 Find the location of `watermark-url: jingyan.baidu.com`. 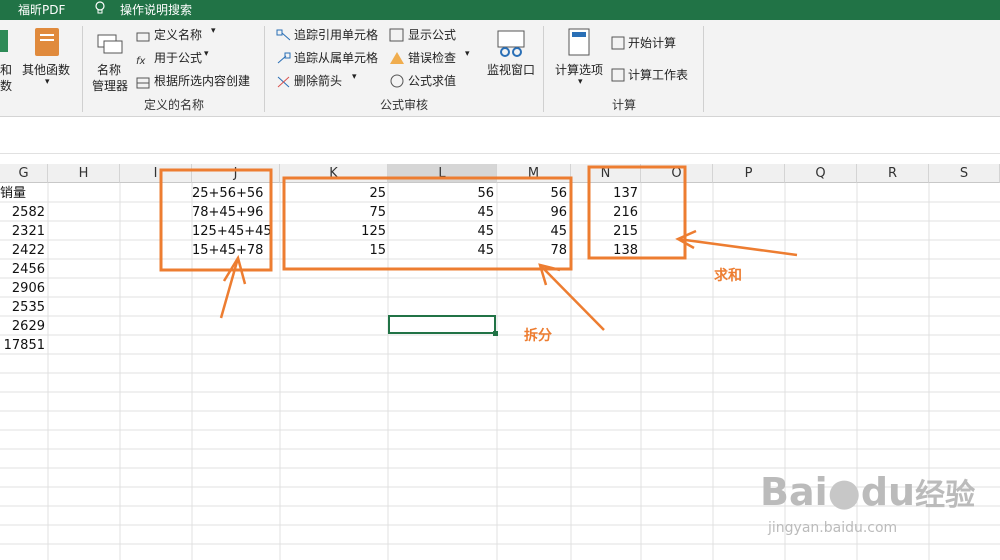

watermark-url: jingyan.baidu.com is located at coordinates (833, 528).